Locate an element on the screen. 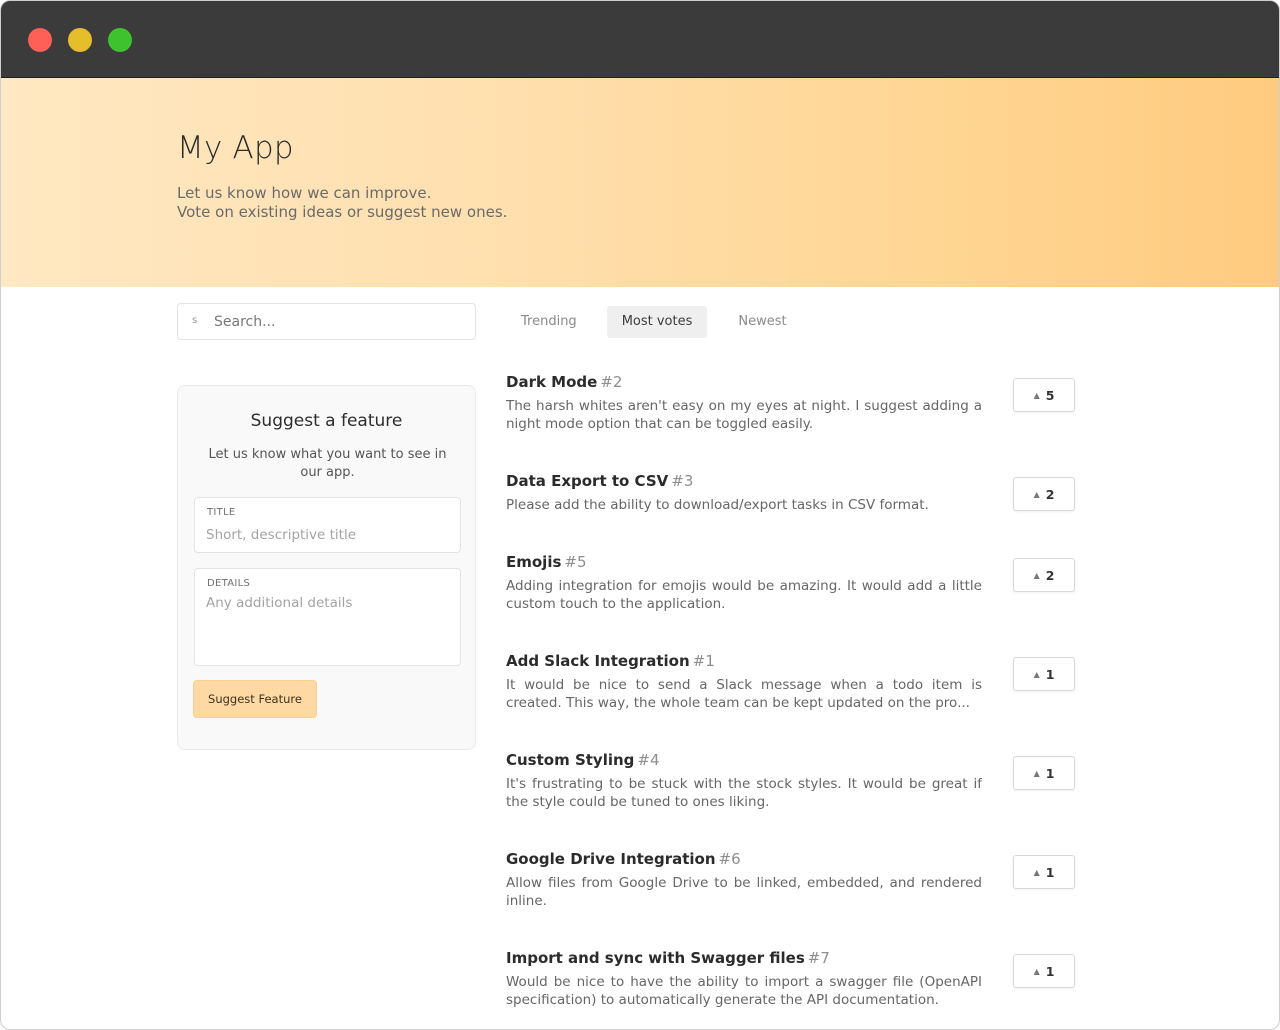 The image size is (1280, 1030). feature-heading: Google Drive Integration #6 is located at coordinates (791, 859).